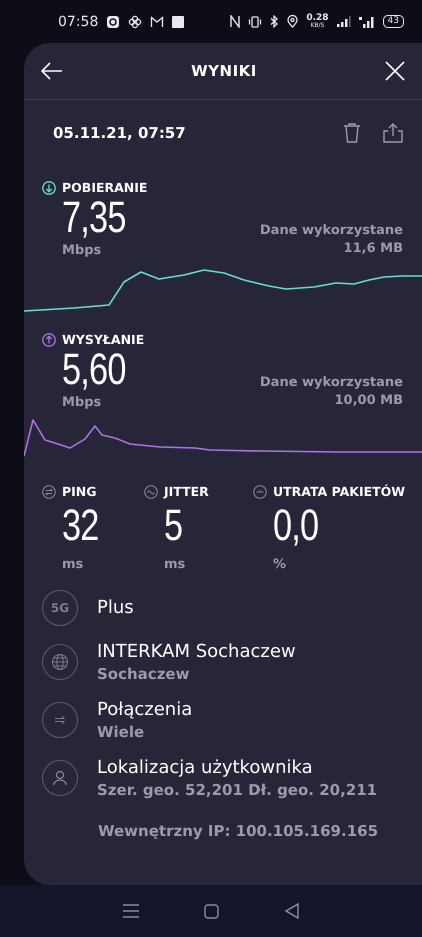 This screenshot has width=422, height=937. What do you see at coordinates (120, 133) in the screenshot?
I see `result-date: 05.11.21, 07:57` at bounding box center [120, 133].